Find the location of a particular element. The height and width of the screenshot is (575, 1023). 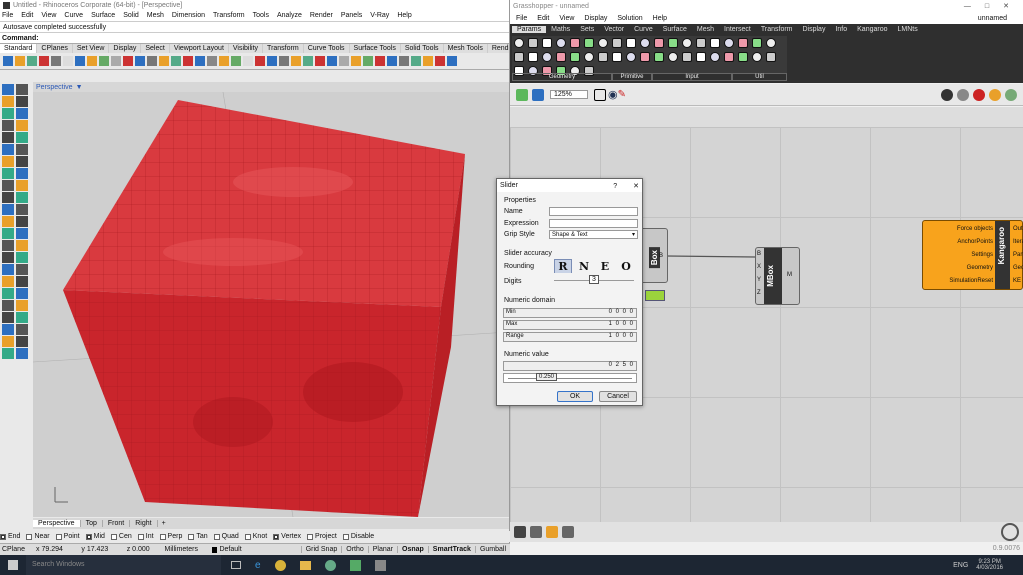

left-tool-40-icon is located at coordinates (22, 317).